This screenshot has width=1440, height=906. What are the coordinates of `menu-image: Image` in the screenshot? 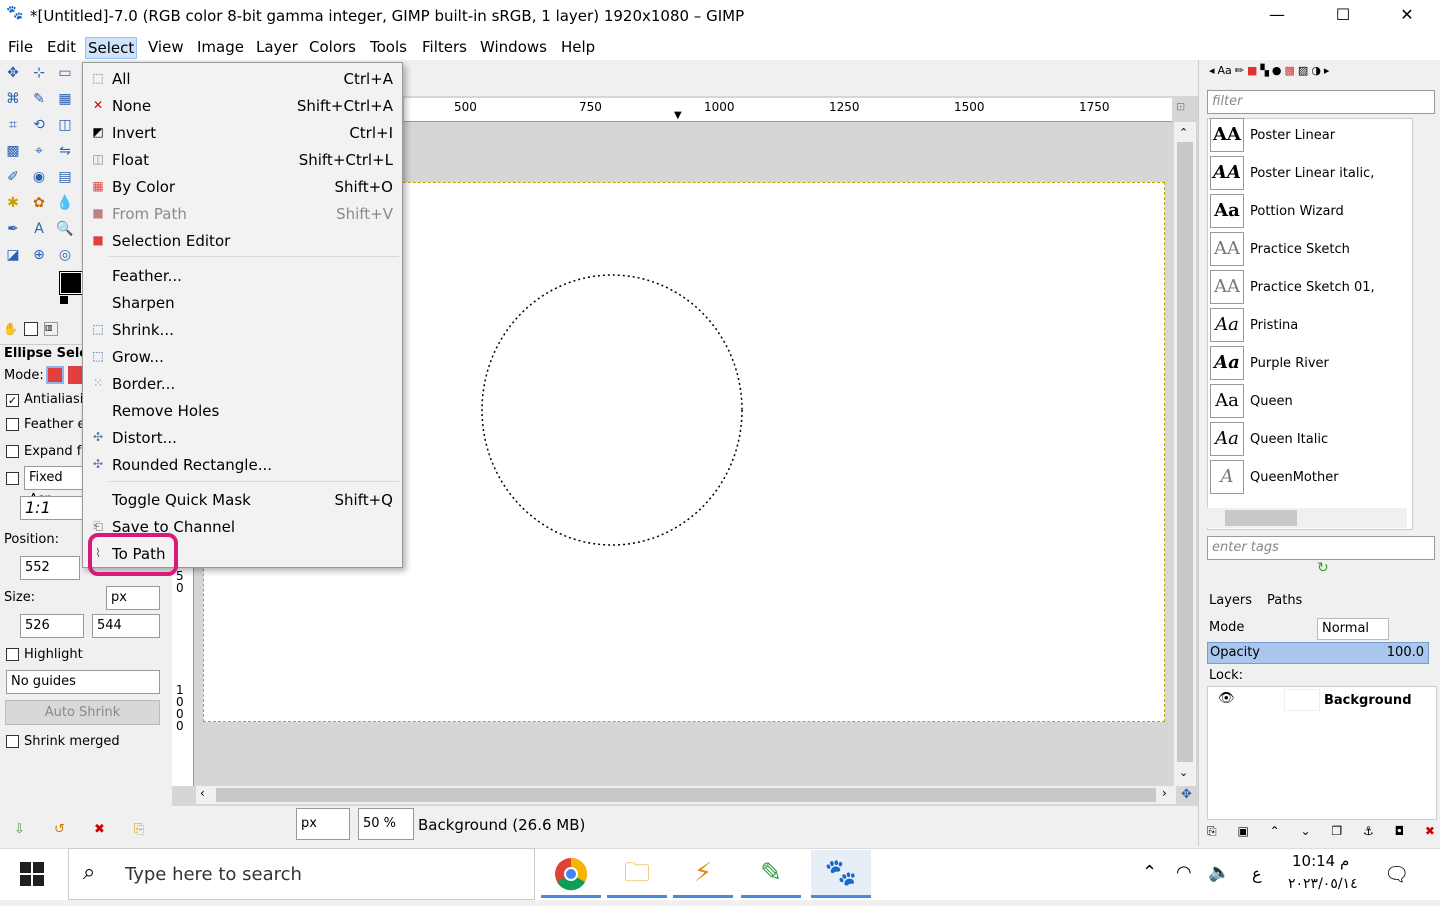 It's located at (220, 48).